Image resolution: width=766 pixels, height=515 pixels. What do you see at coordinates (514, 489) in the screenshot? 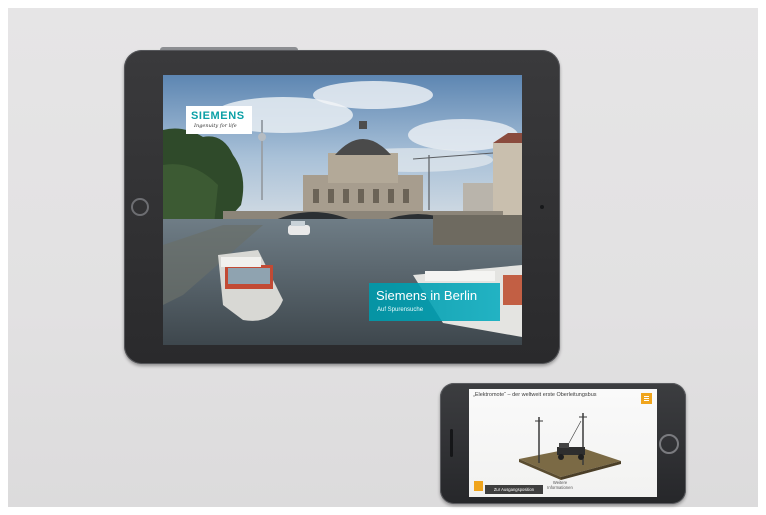
I see `reset-position-button: Zur Ausgangsposition` at bounding box center [514, 489].